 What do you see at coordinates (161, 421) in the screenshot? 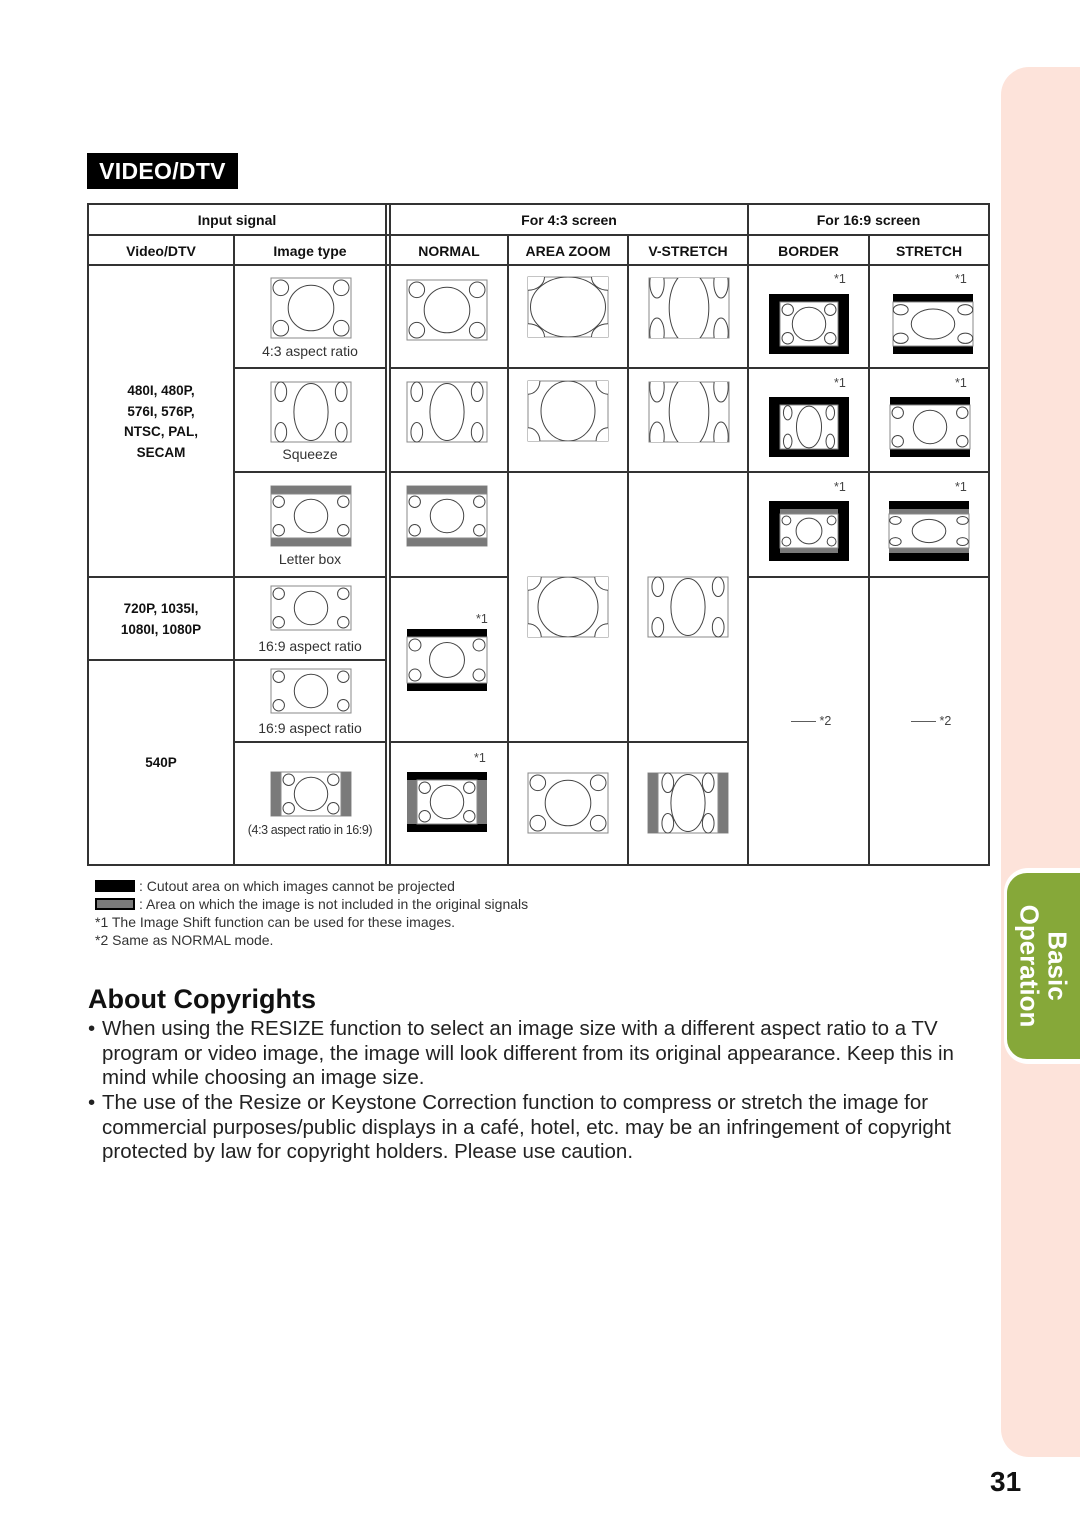
I see `signal-sd: 480I, 480P, 576I, 576P, NTSC, PAL, SECAM` at bounding box center [161, 421].